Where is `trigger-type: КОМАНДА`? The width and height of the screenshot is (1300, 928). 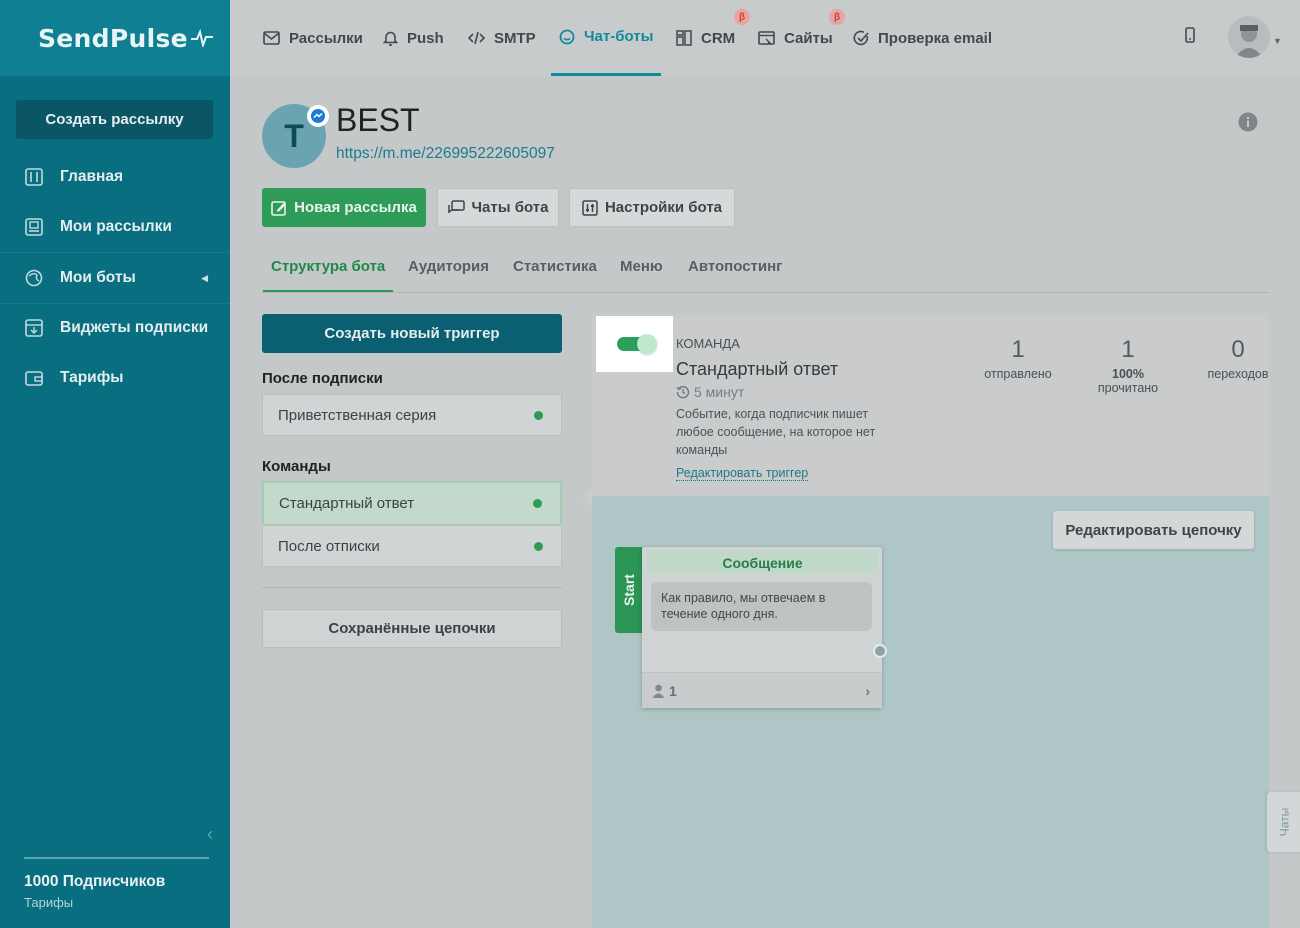 trigger-type: КОМАНДА is located at coordinates (708, 343).